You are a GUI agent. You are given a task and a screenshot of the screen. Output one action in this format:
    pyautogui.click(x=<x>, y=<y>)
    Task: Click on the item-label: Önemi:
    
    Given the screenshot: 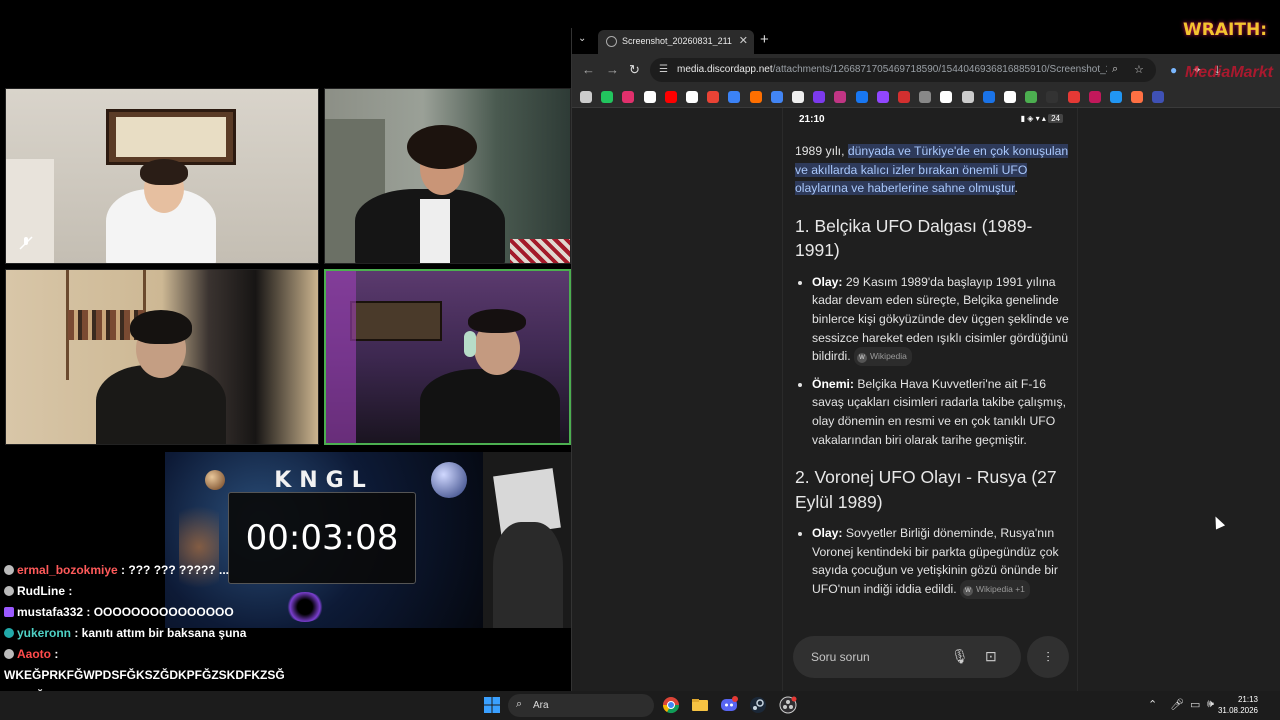 What is the action you would take?
    pyautogui.click(x=833, y=383)
    